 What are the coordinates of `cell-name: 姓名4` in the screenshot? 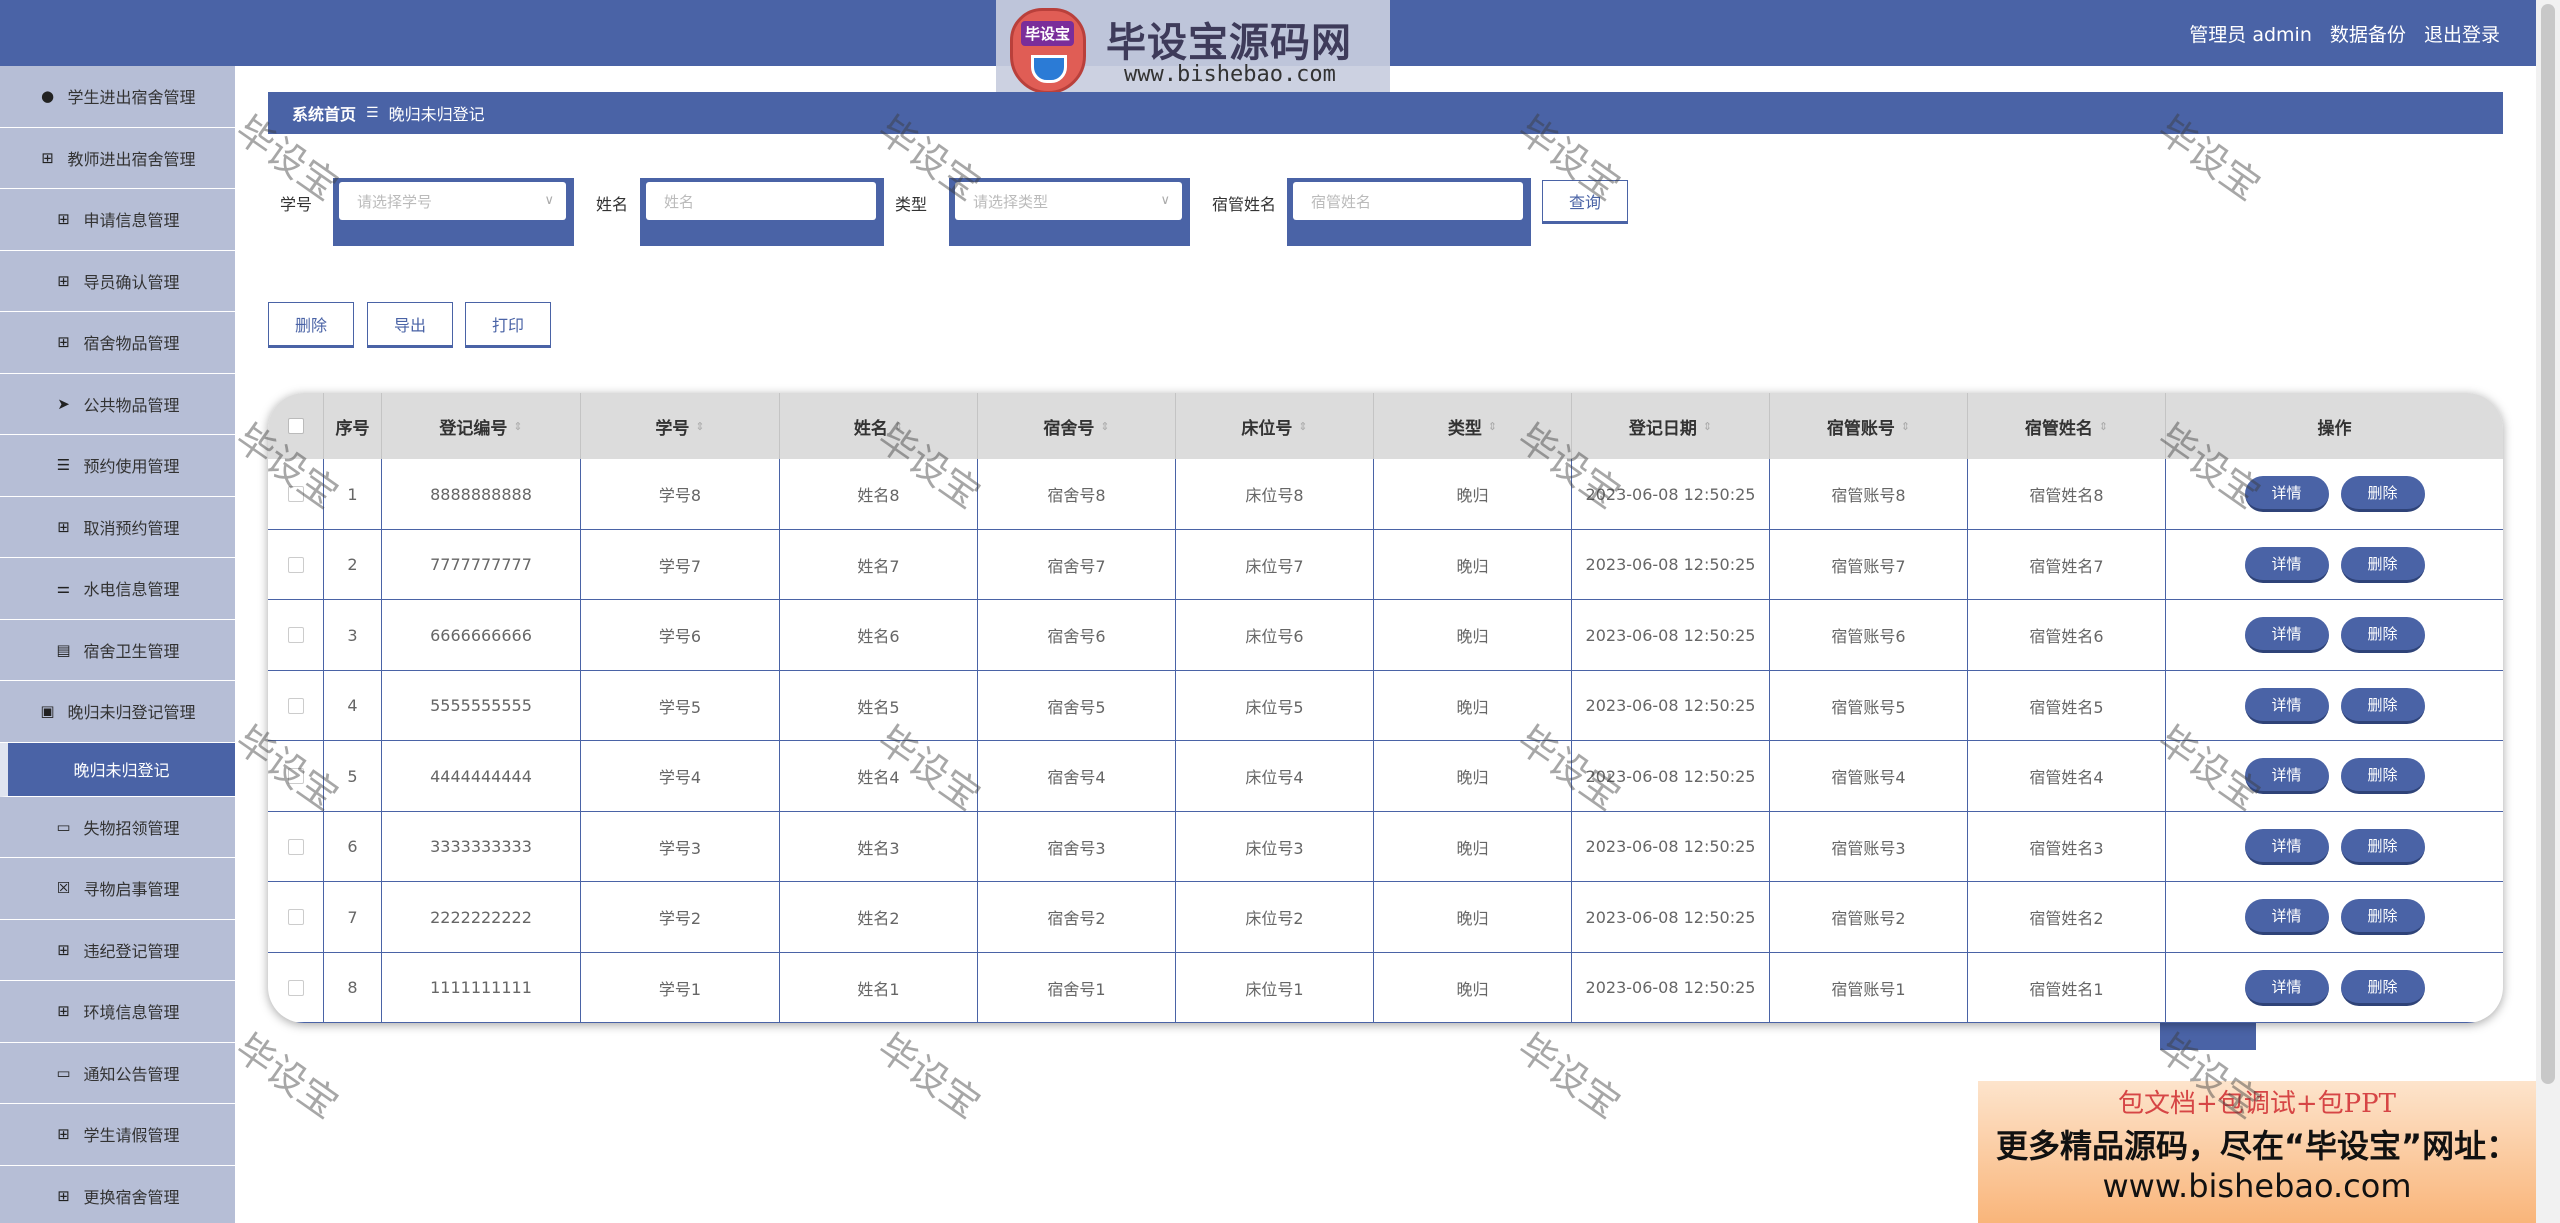 It's located at (879, 776).